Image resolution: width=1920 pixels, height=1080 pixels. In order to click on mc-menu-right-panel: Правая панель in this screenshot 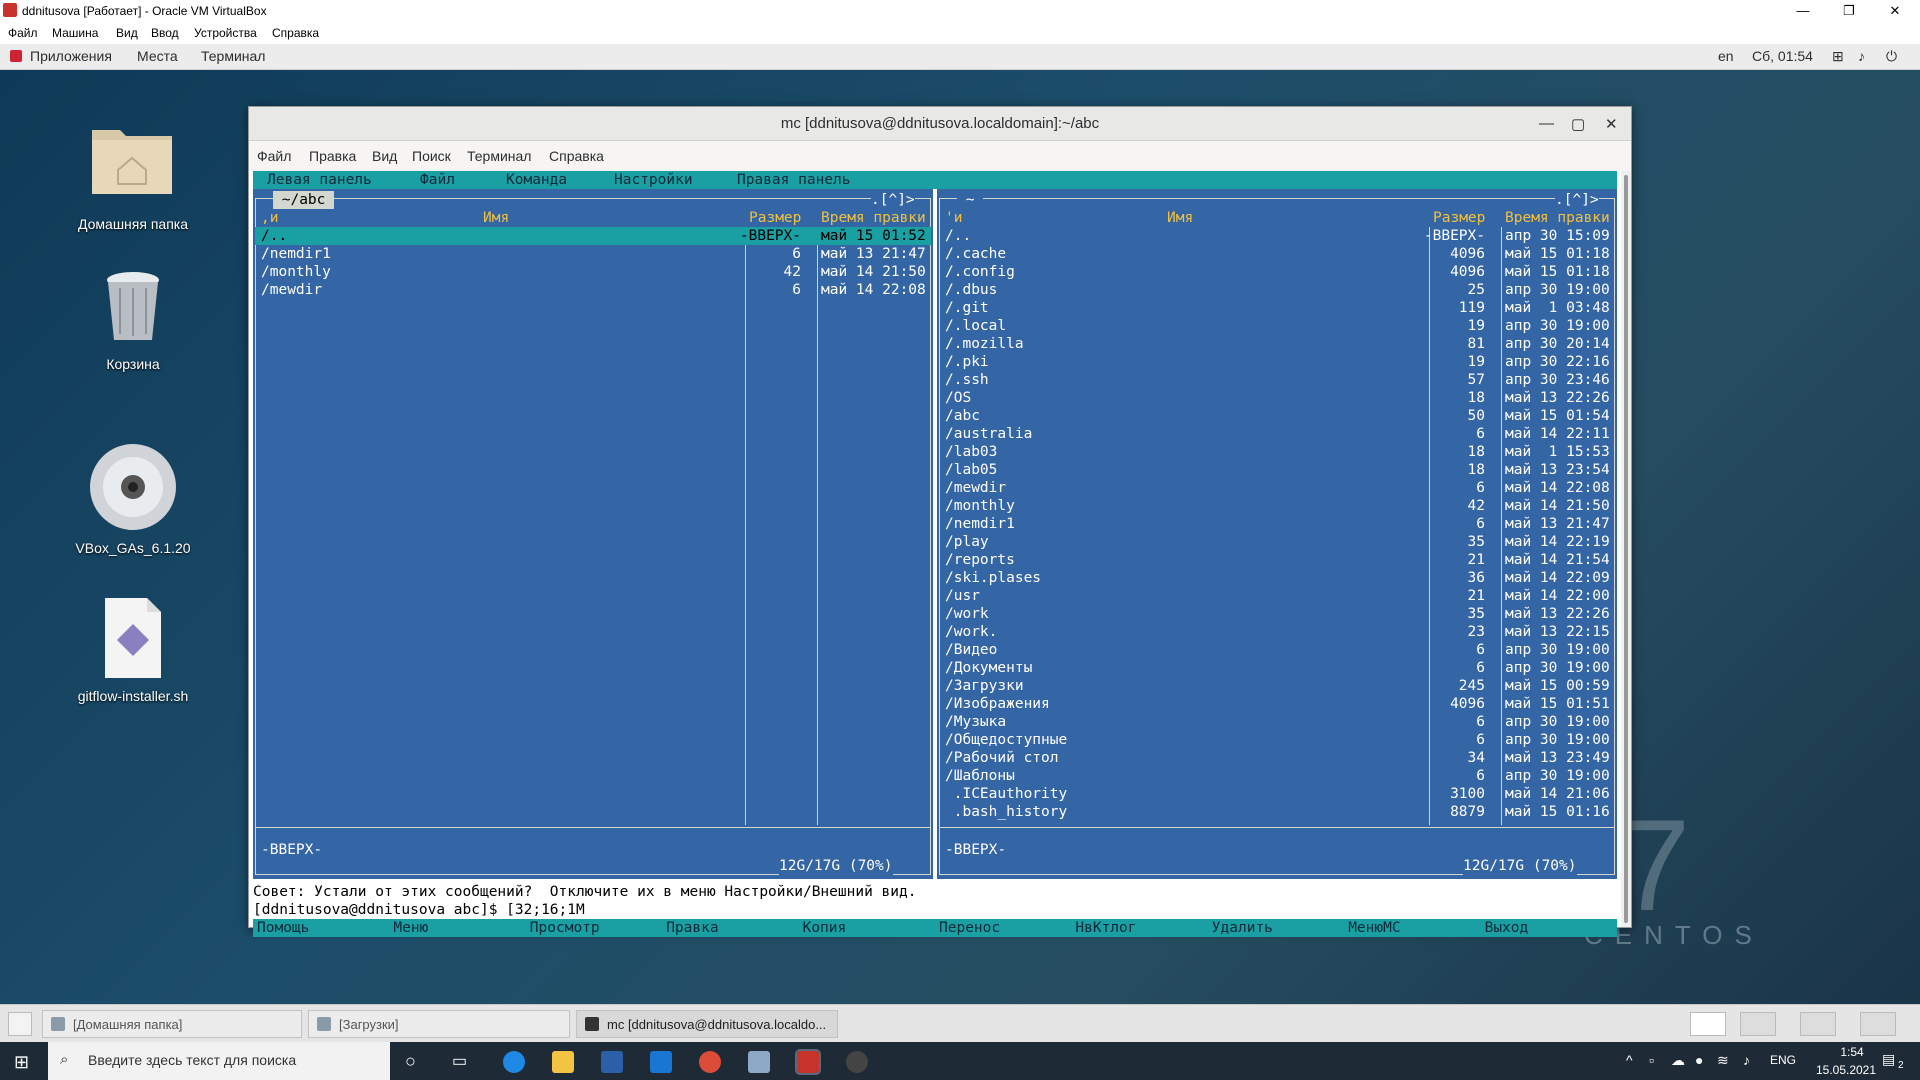, I will do `click(794, 180)`.